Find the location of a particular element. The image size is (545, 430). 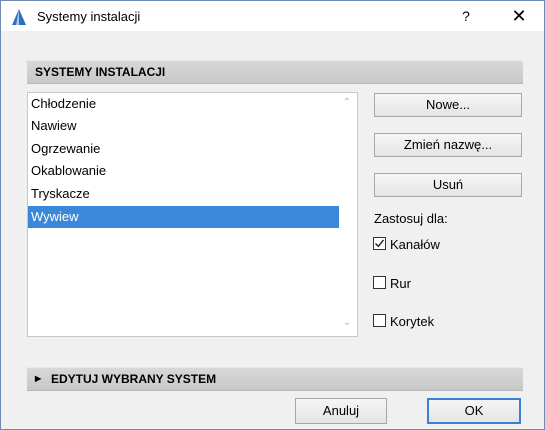

section-header-systems: SYSTEMY INSTALACJI is located at coordinates (275, 72).